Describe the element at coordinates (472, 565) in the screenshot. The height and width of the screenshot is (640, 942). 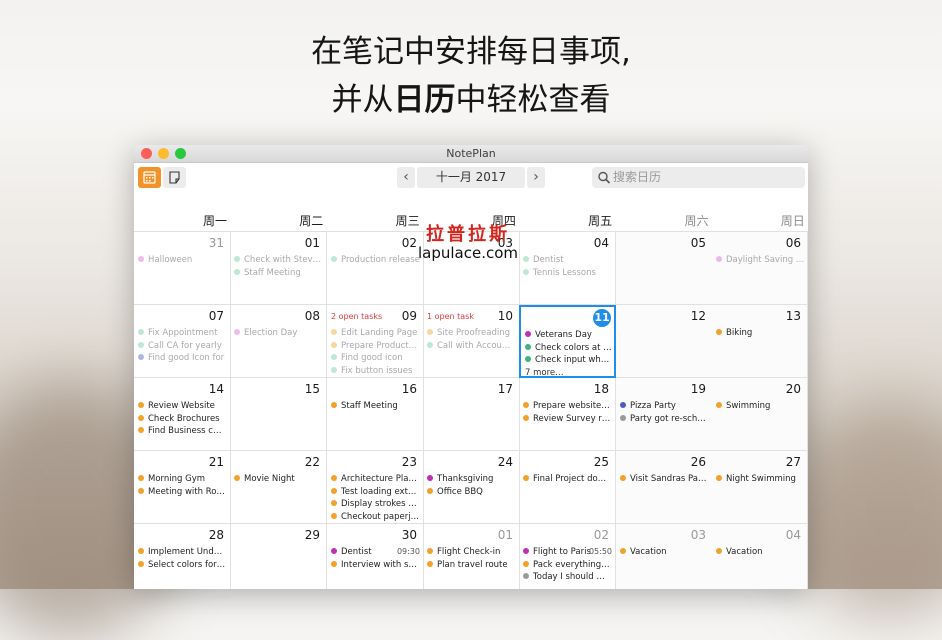
I see `calendar-event: Plan travel route` at that location.